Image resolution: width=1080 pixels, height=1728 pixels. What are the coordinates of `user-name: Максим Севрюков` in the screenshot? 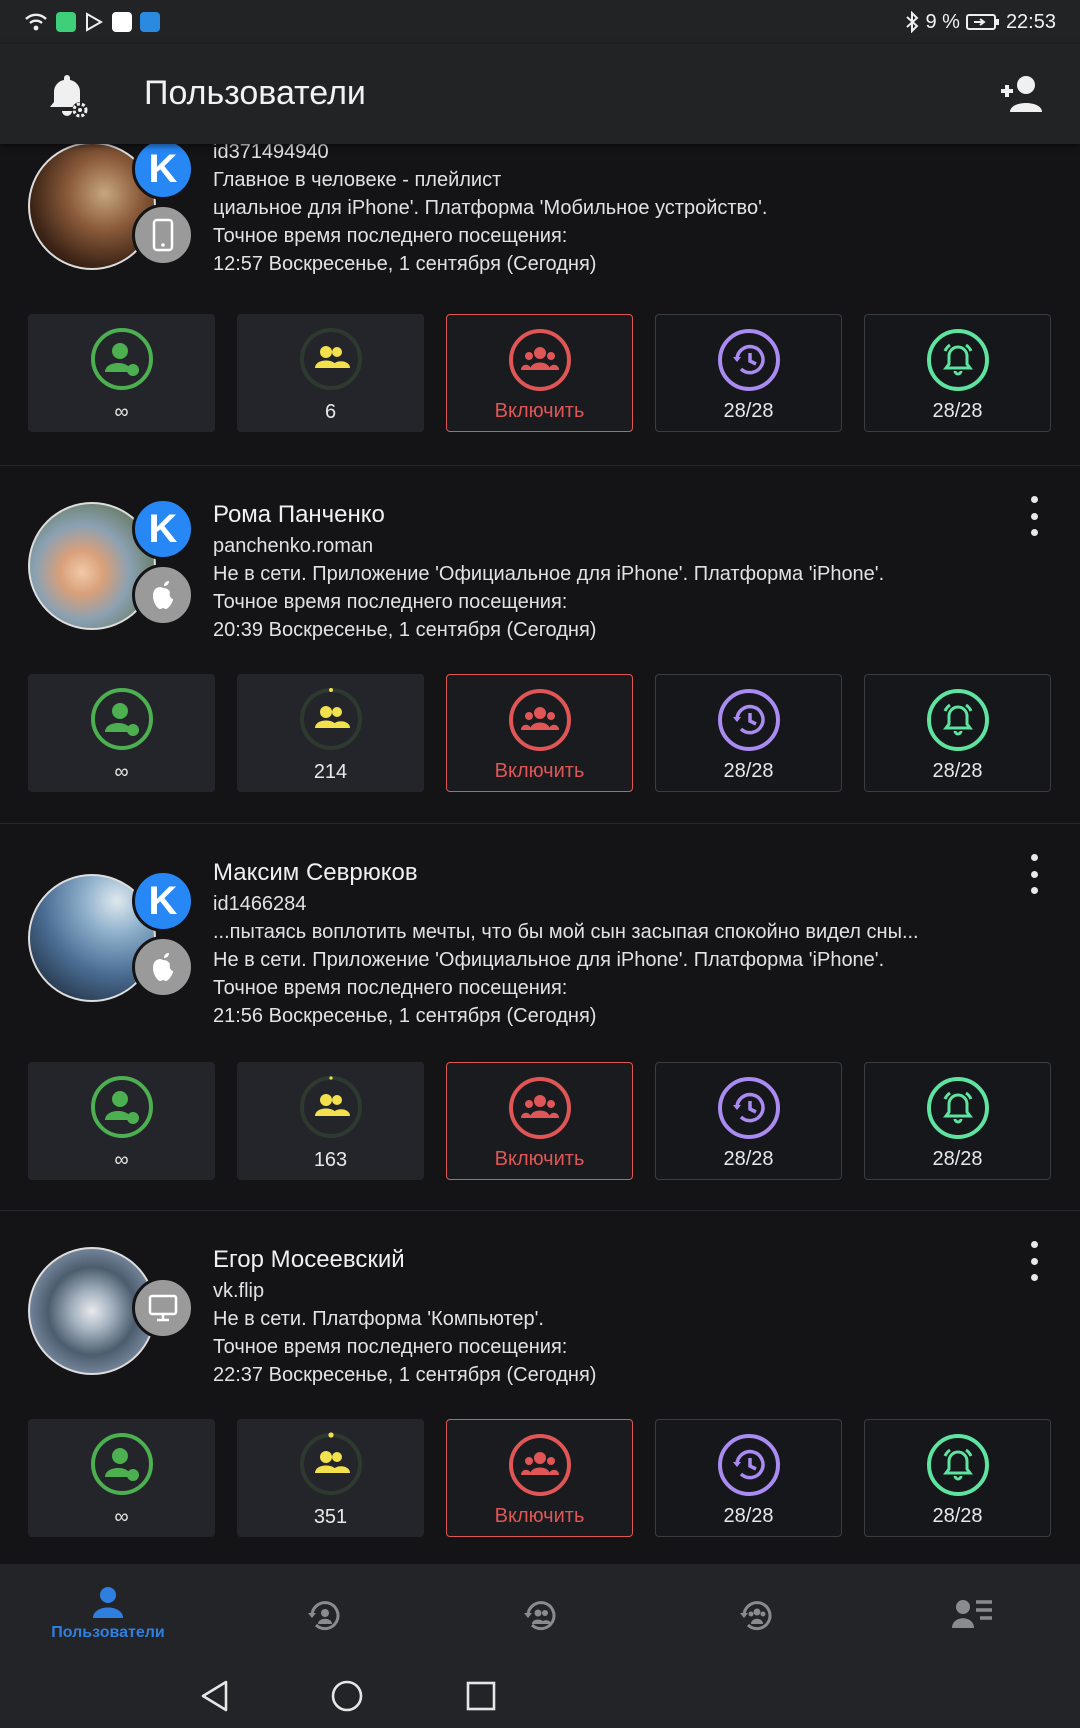 It's located at (613, 873).